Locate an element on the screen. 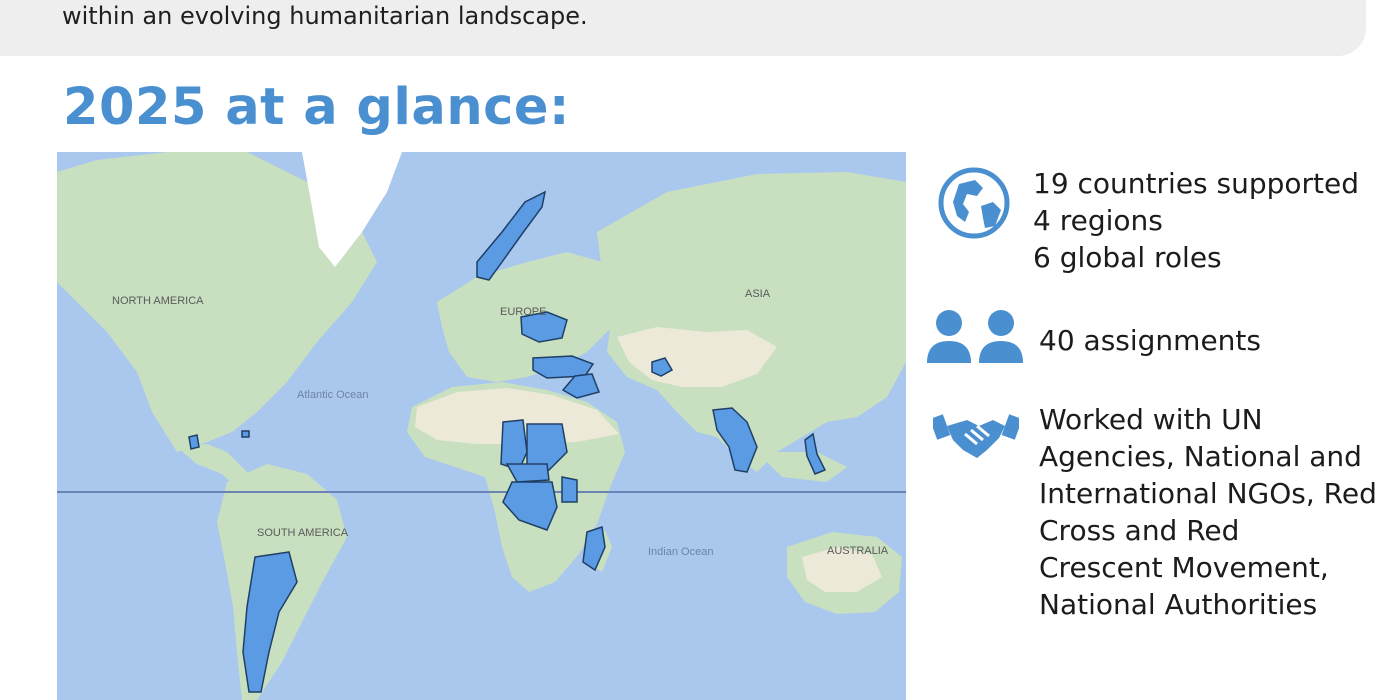  stat-global-roles-line: 6 global roles is located at coordinates (1127, 257).